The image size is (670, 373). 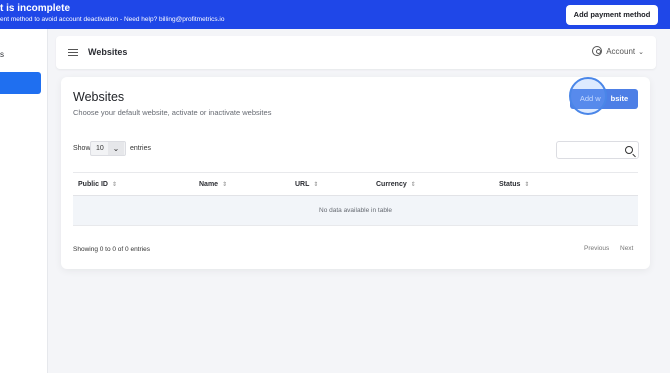 I want to click on column-label: Name, so click(x=209, y=184).